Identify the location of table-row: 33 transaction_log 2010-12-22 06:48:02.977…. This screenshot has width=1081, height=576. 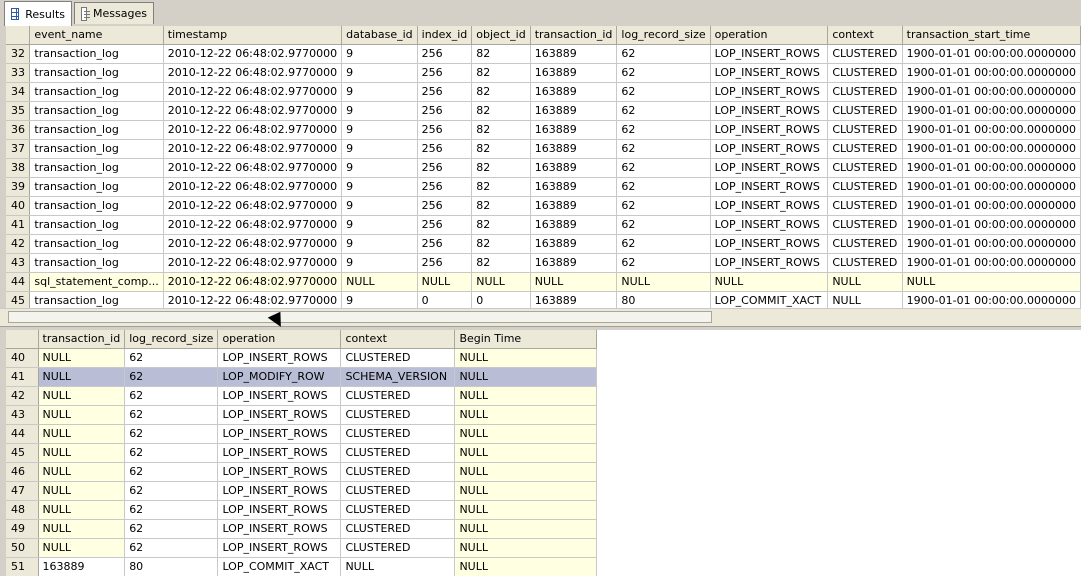
(543, 73).